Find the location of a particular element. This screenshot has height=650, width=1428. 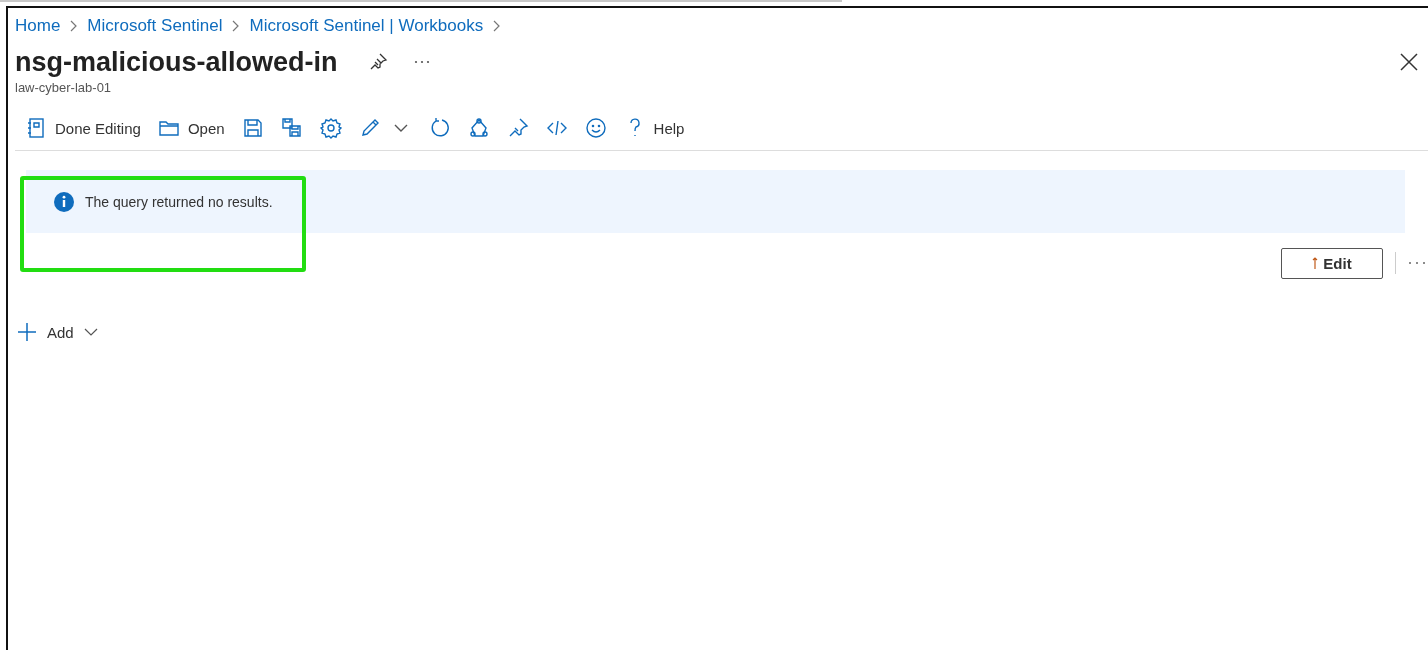

info-icon is located at coordinates (64, 201).